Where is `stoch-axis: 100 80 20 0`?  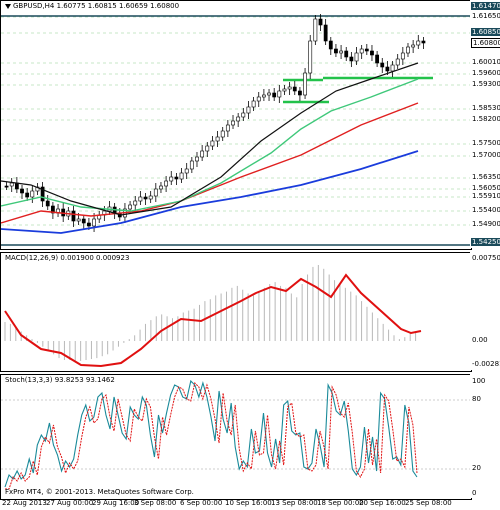
stoch-axis: 100 80 20 0 is located at coordinates (485, 436).